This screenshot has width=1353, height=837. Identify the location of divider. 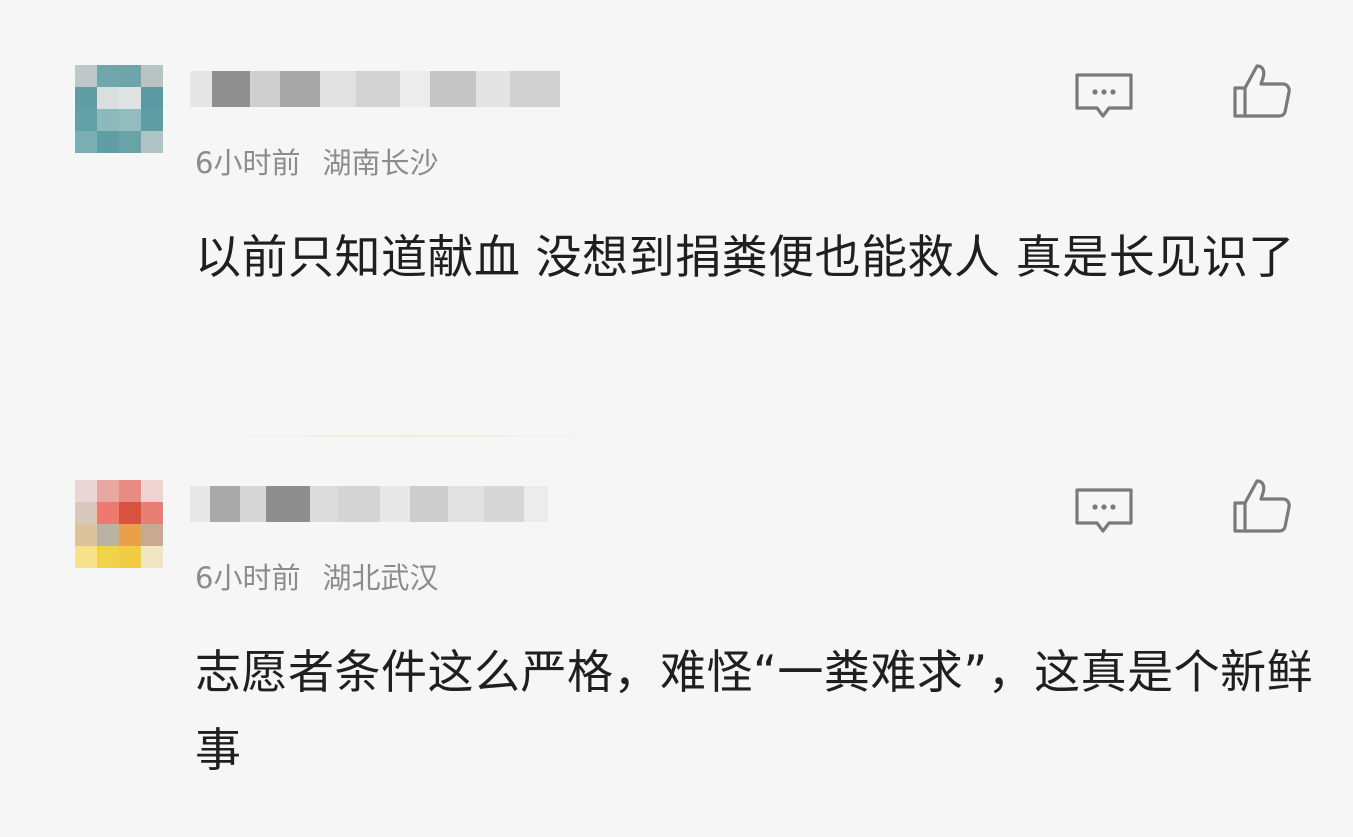
(410, 436).